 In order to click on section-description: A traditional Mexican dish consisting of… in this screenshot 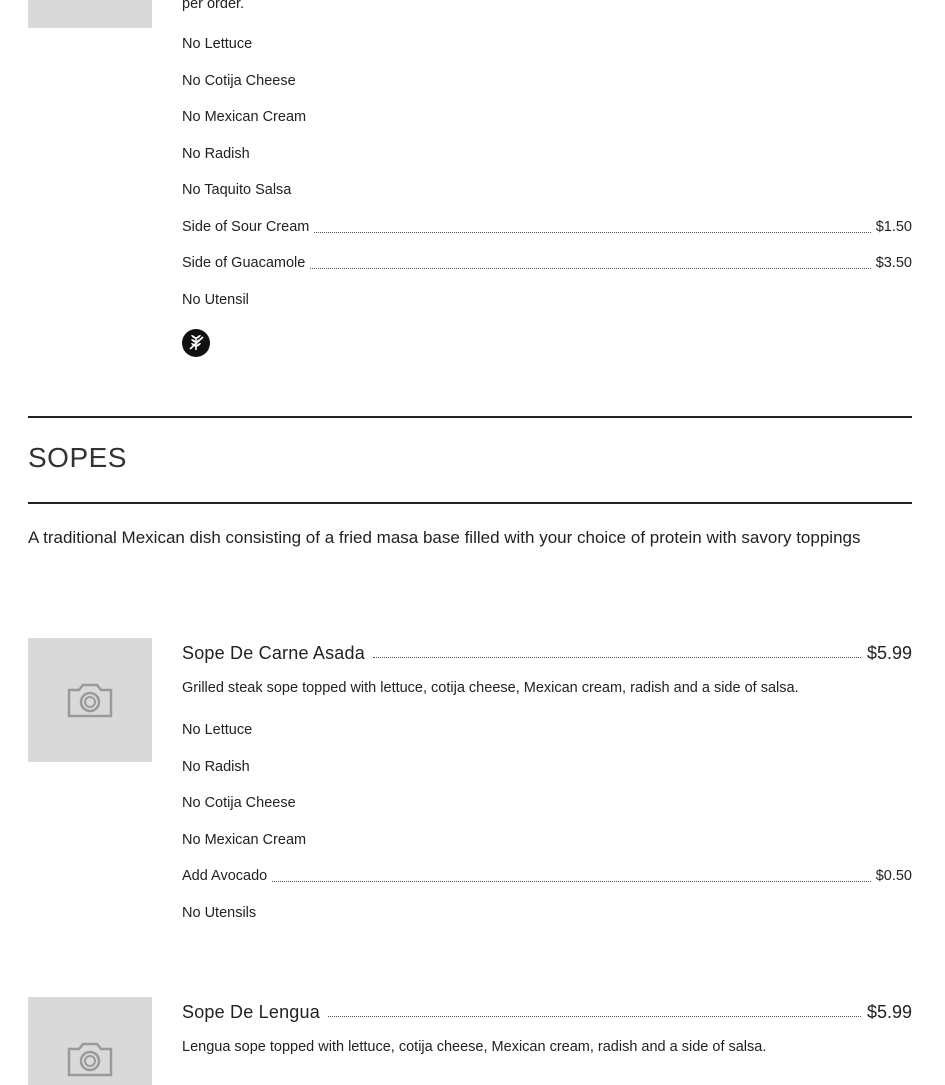, I will do `click(444, 537)`.